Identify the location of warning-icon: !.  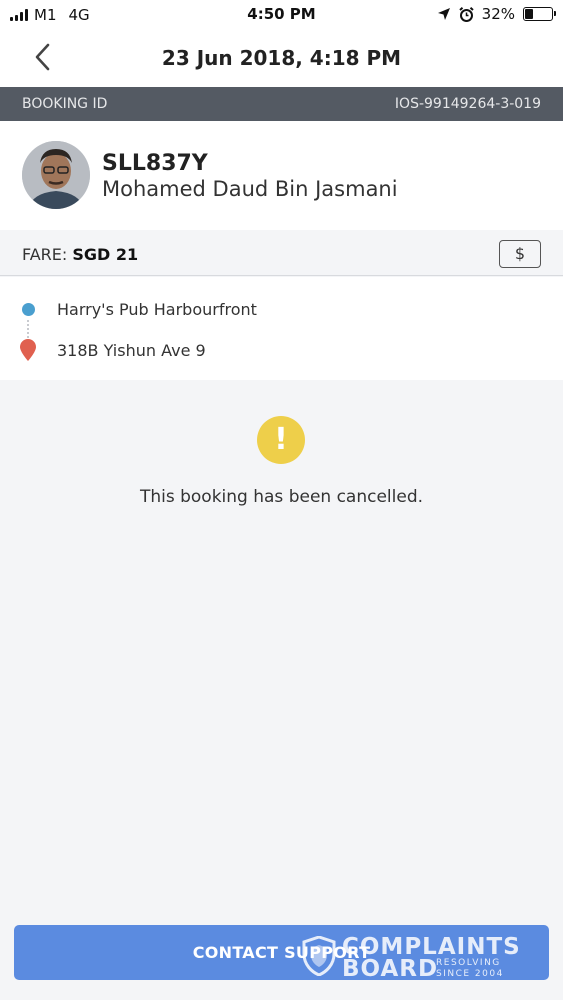
(281, 440).